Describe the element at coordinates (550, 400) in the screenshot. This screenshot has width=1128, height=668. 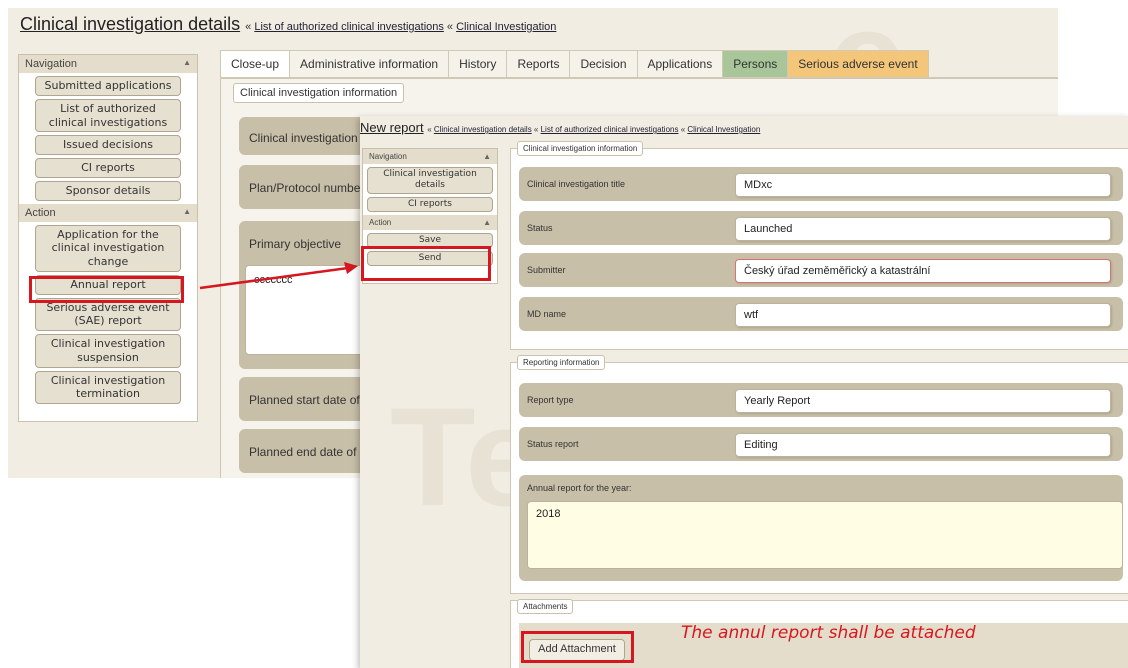
I see `field-label: Report type` at that location.